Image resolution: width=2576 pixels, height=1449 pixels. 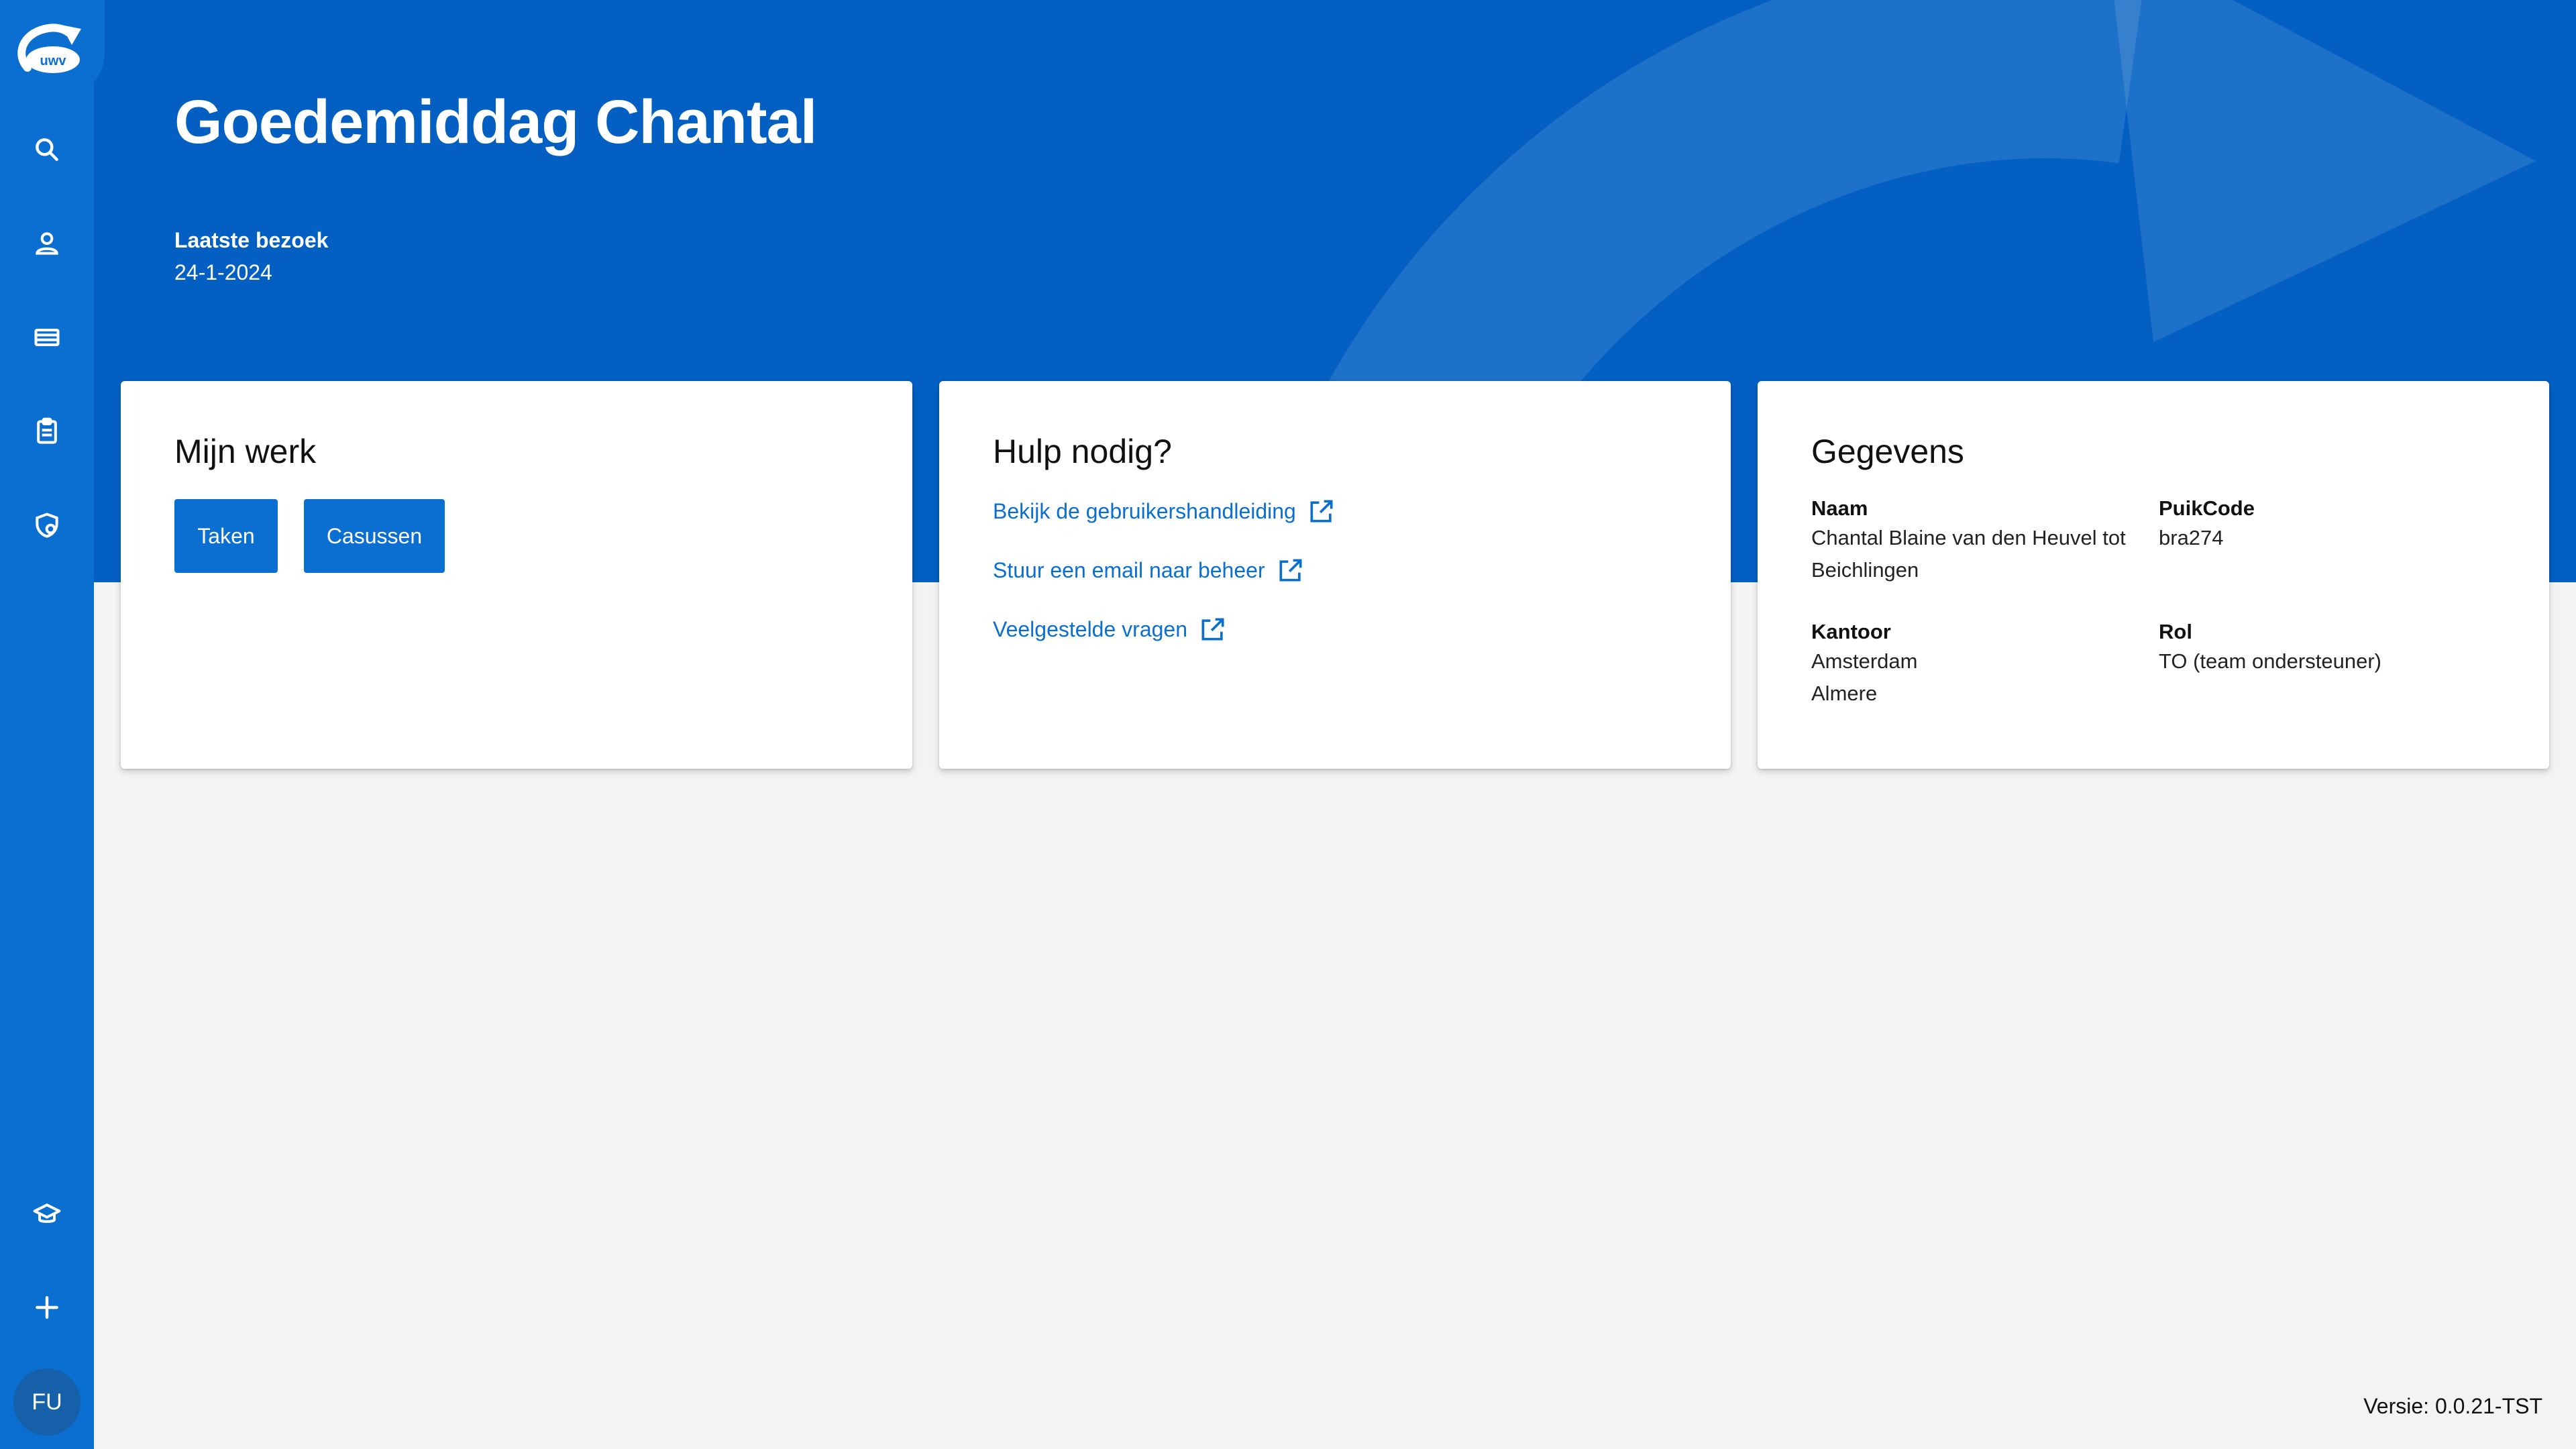 What do you see at coordinates (47, 149) in the screenshot?
I see `search-icon` at bounding box center [47, 149].